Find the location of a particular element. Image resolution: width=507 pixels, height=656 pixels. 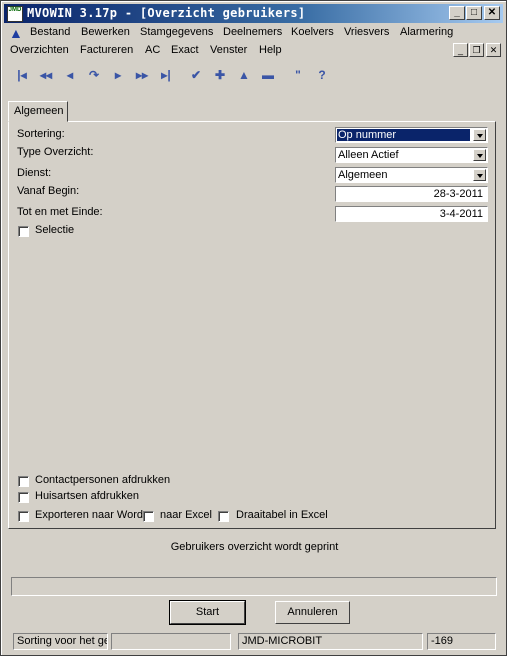

add-icon: ✚ is located at coordinates (220, 75).